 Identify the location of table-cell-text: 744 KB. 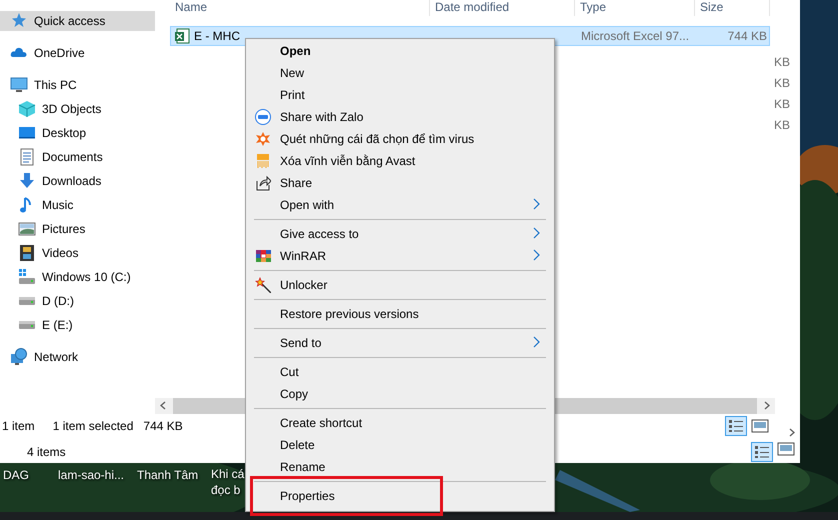
(747, 36).